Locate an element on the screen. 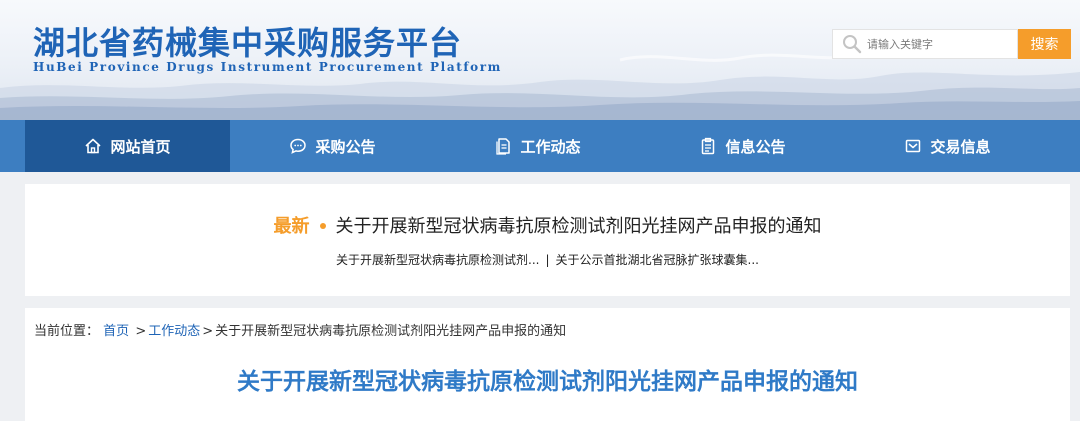  home-icon is located at coordinates (93, 146).